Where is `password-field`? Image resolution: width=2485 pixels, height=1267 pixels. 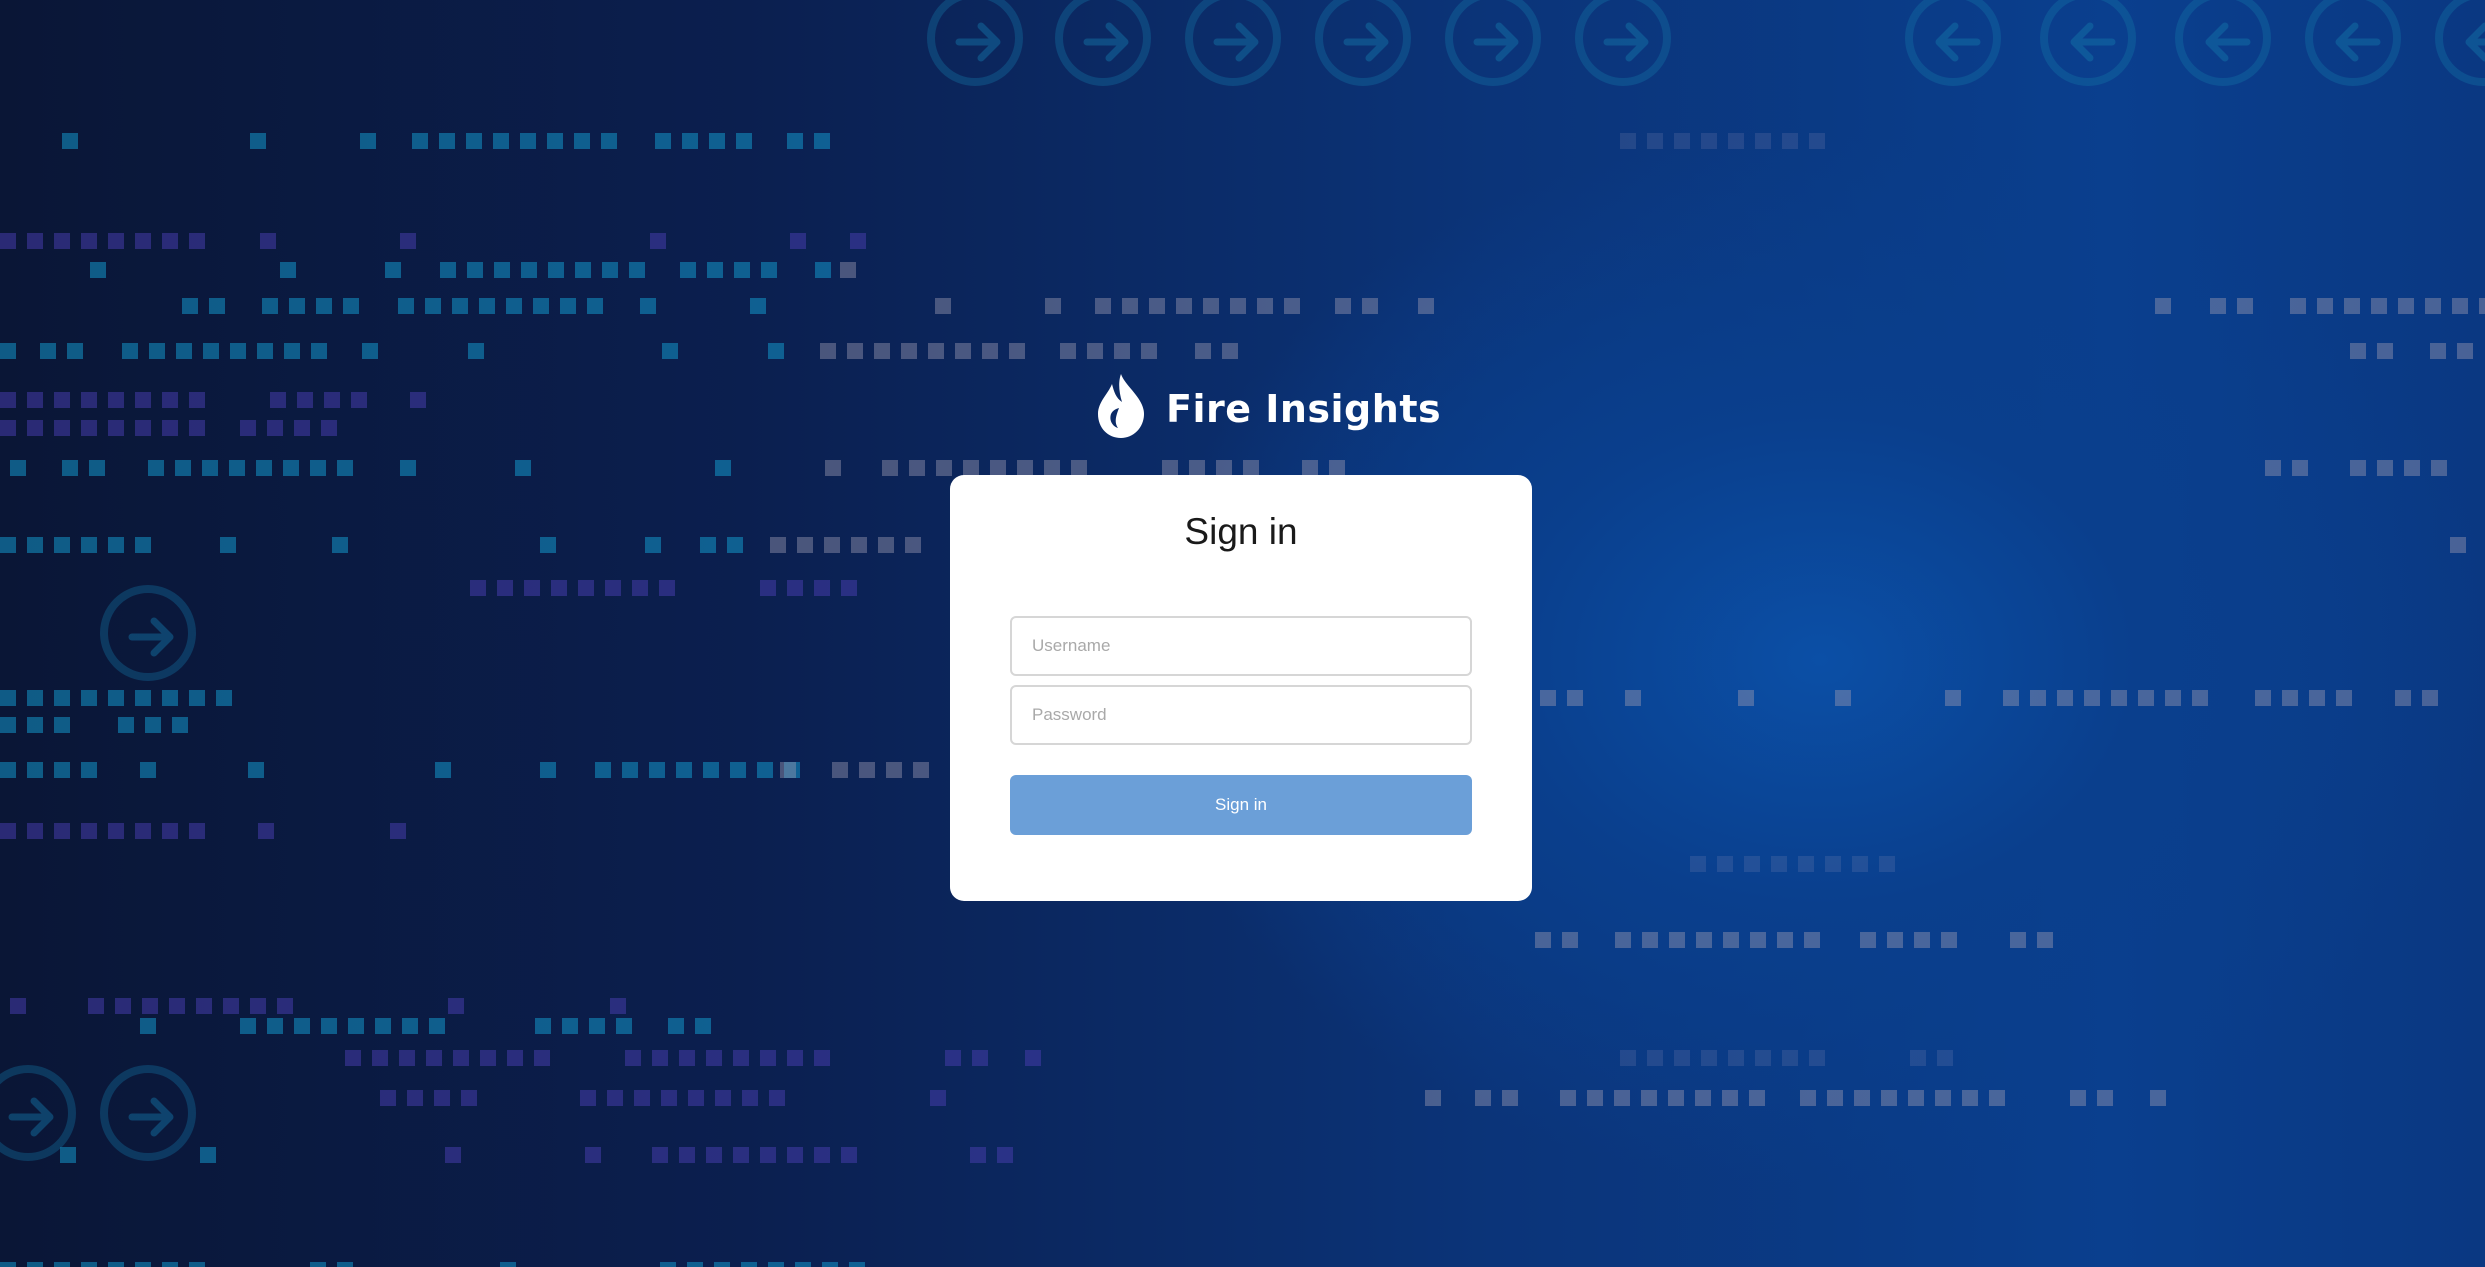 password-field is located at coordinates (1241, 715).